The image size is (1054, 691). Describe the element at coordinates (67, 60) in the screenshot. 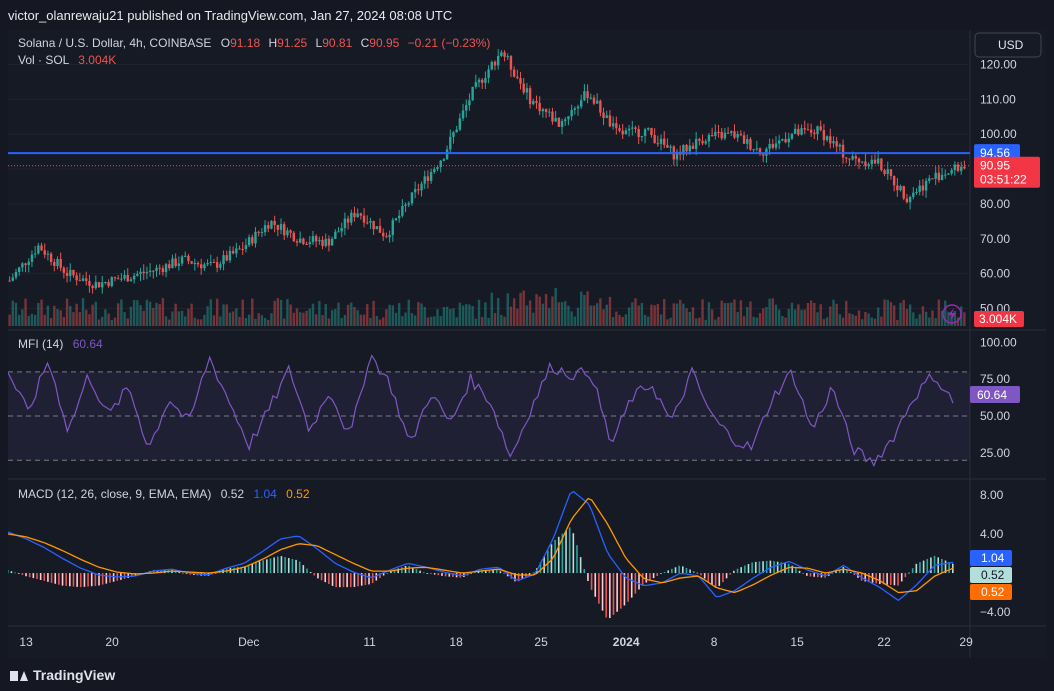

I see `volume-legend: Vol · SOL 3.004K` at that location.